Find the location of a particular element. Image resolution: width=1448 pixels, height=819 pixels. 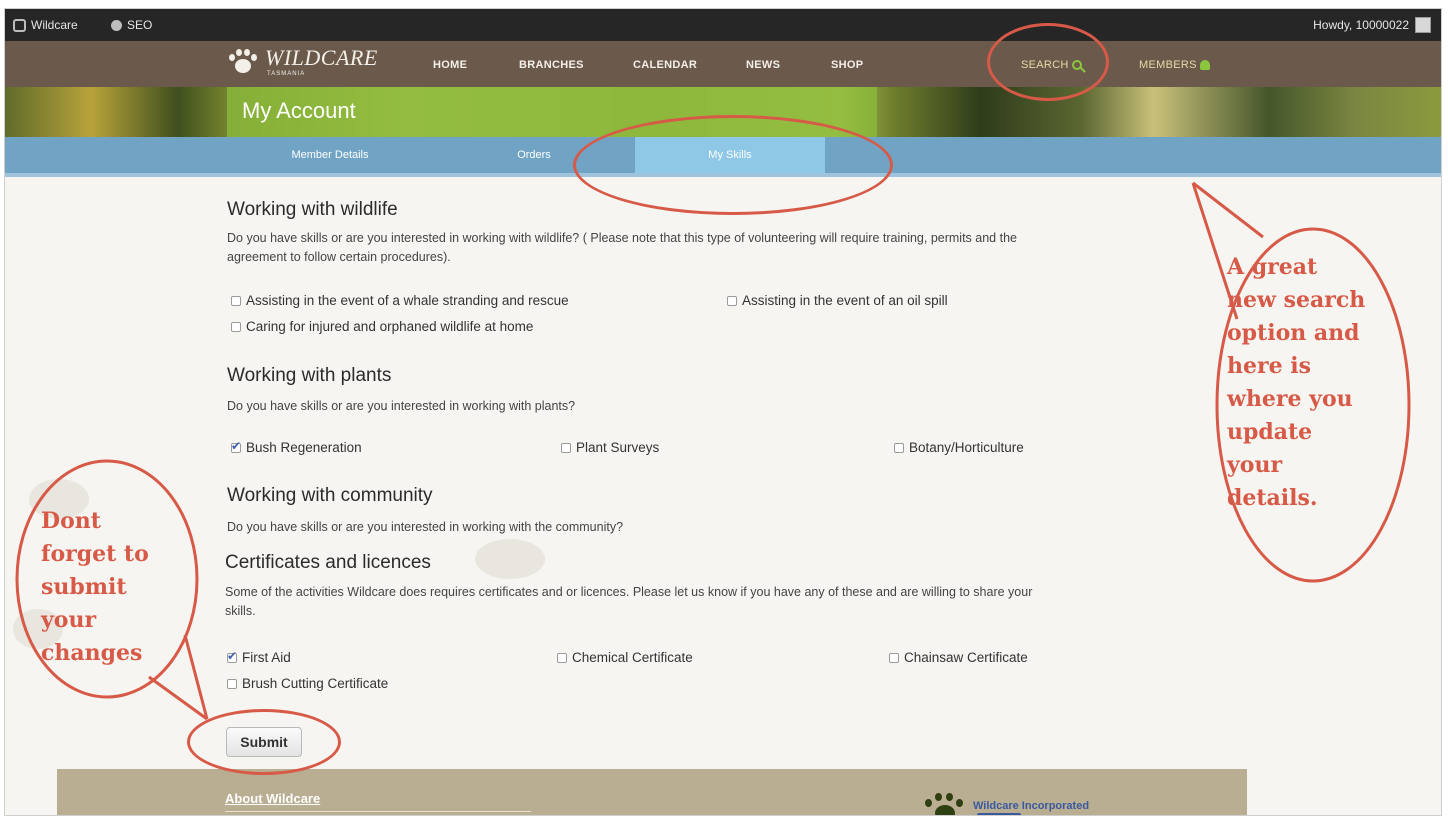

annotation-line: option and is located at coordinates (1293, 333).